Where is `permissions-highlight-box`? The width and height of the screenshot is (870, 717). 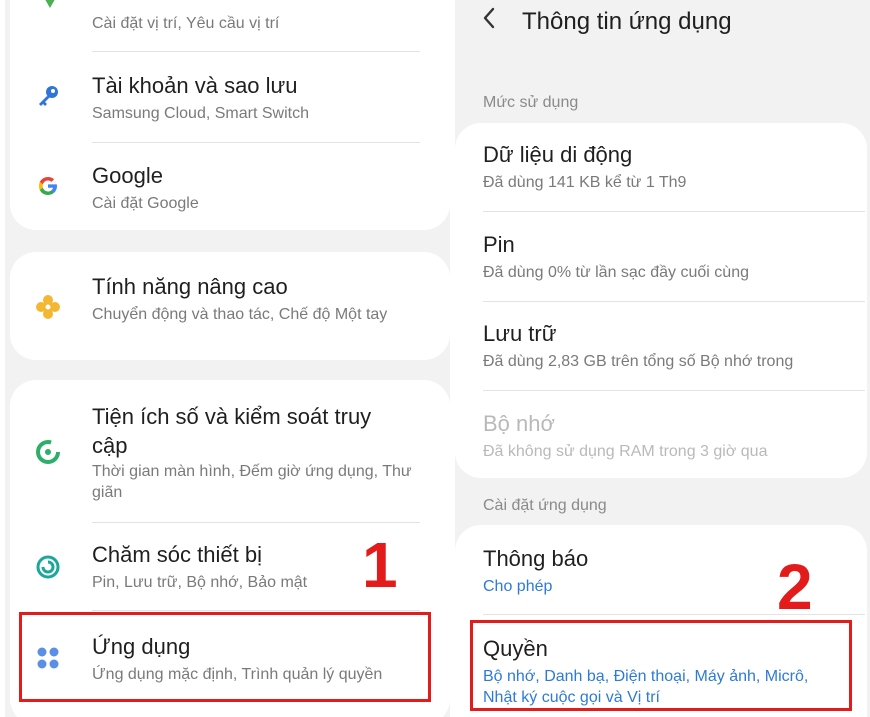
permissions-highlight-box is located at coordinates (661, 665).